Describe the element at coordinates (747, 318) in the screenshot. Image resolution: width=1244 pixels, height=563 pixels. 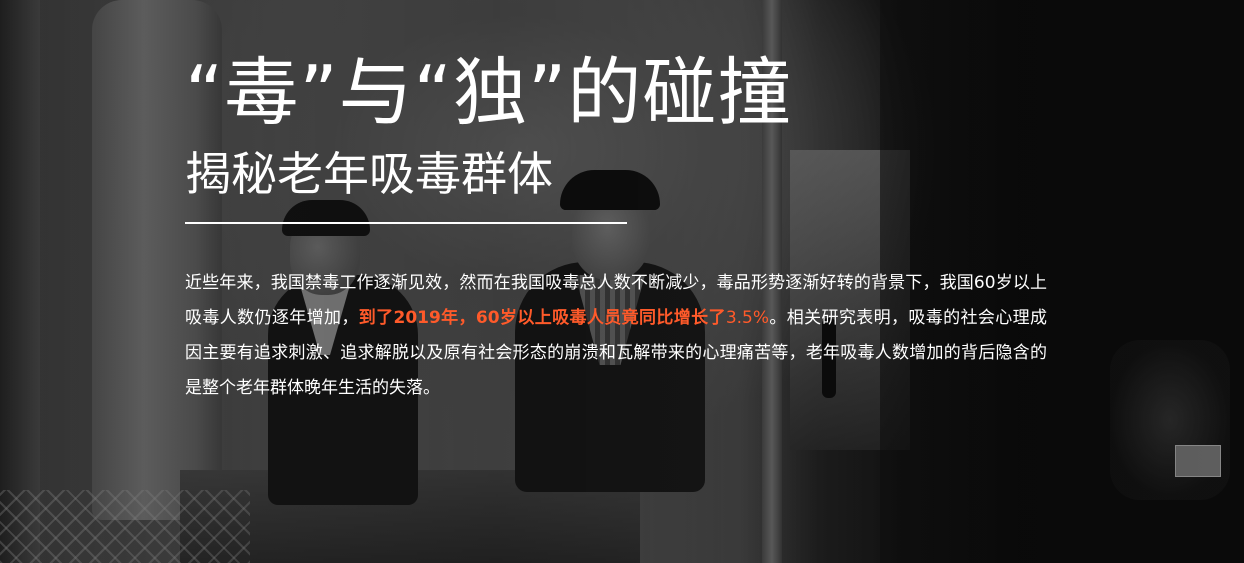
I see `highlight-value: 3.5%` at that location.